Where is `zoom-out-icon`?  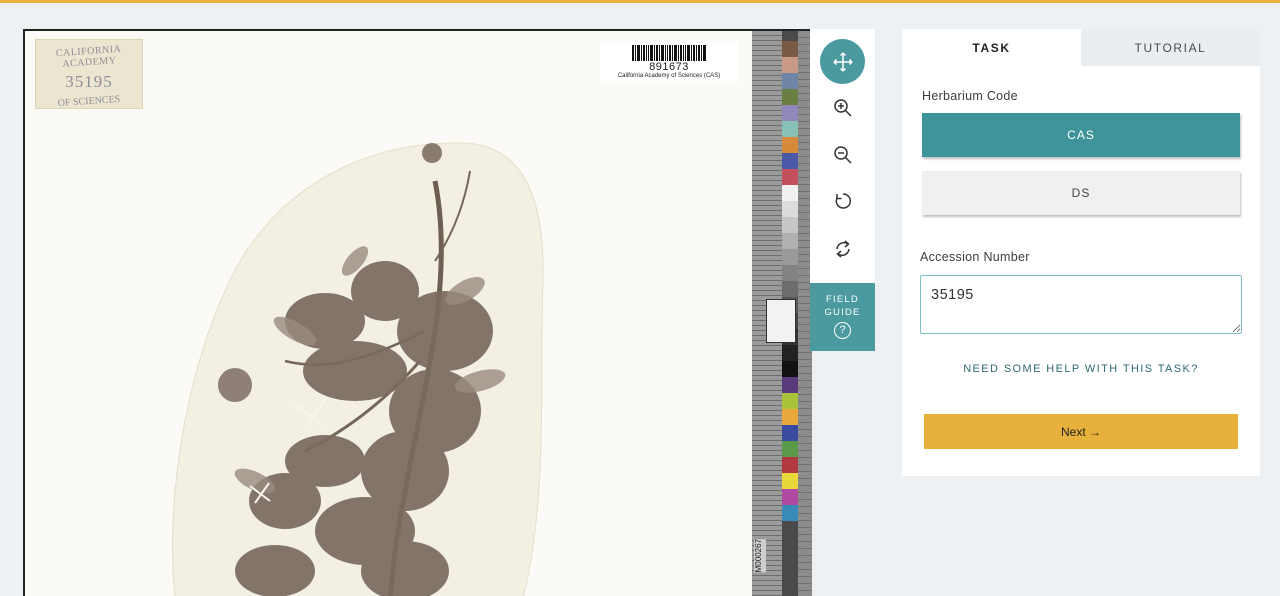 zoom-out-icon is located at coordinates (842, 154).